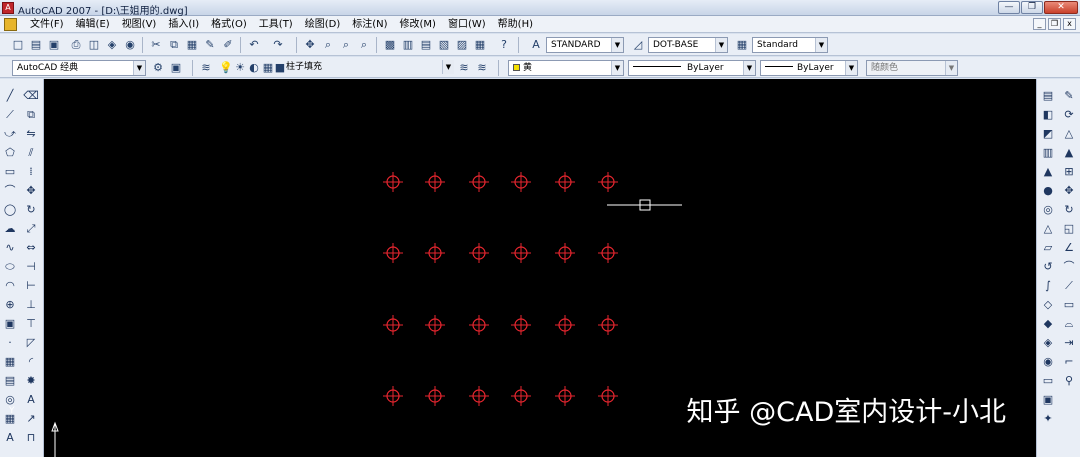 Image resolution: width=1080 pixels, height=457 pixels. I want to click on block-editor-icon: ✐, so click(228, 45).